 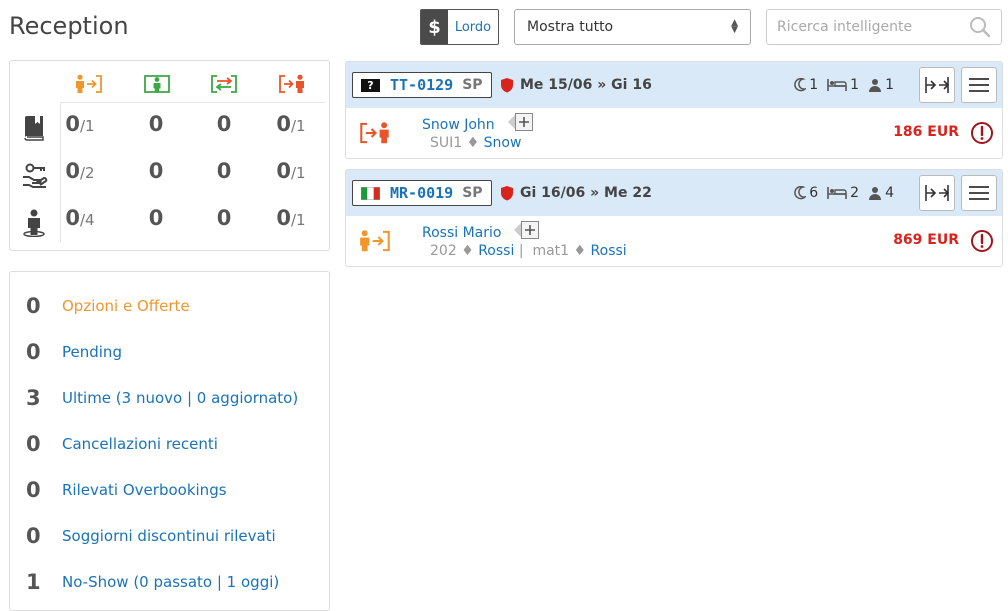 I want to click on reservation-code-badge: ? TT-0129 SP, so click(x=422, y=85).